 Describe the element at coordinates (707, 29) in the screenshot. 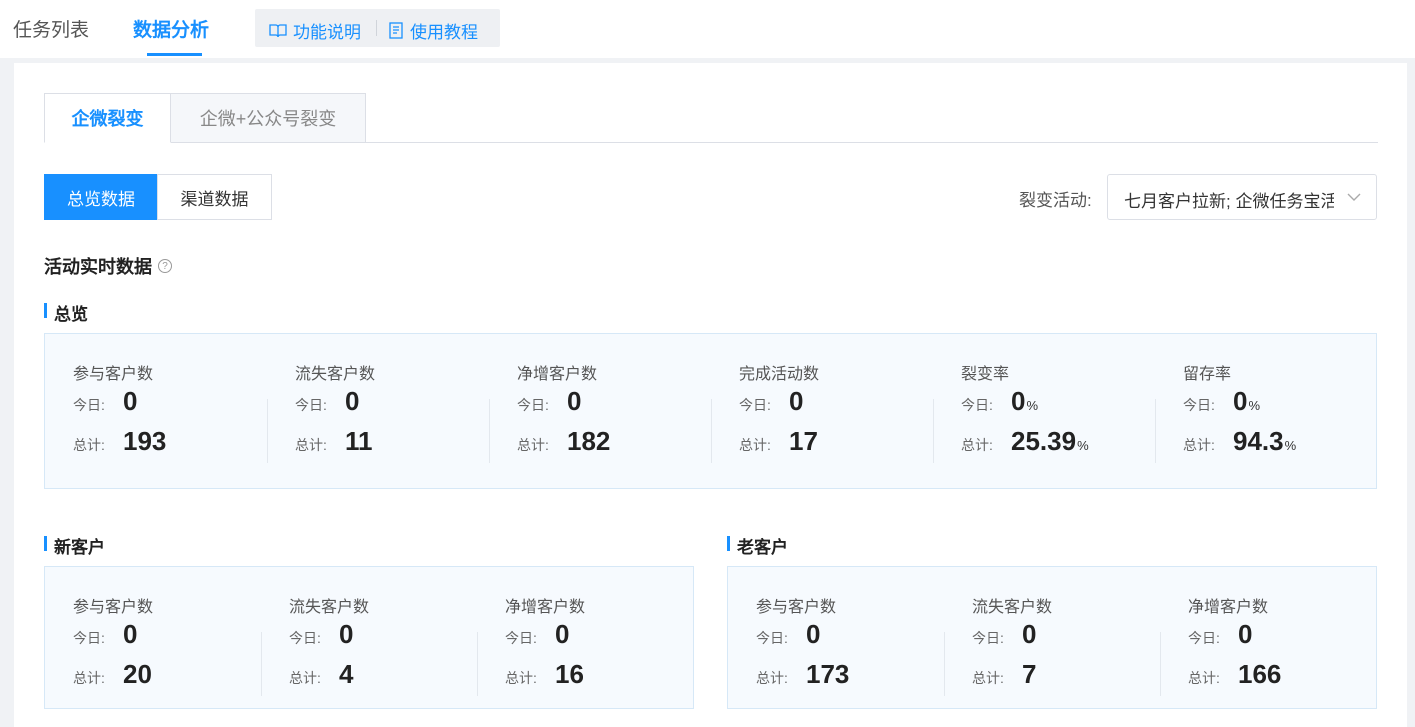

I see `top-nav: 任务列表 数据分析 功能说明 使用教程` at that location.